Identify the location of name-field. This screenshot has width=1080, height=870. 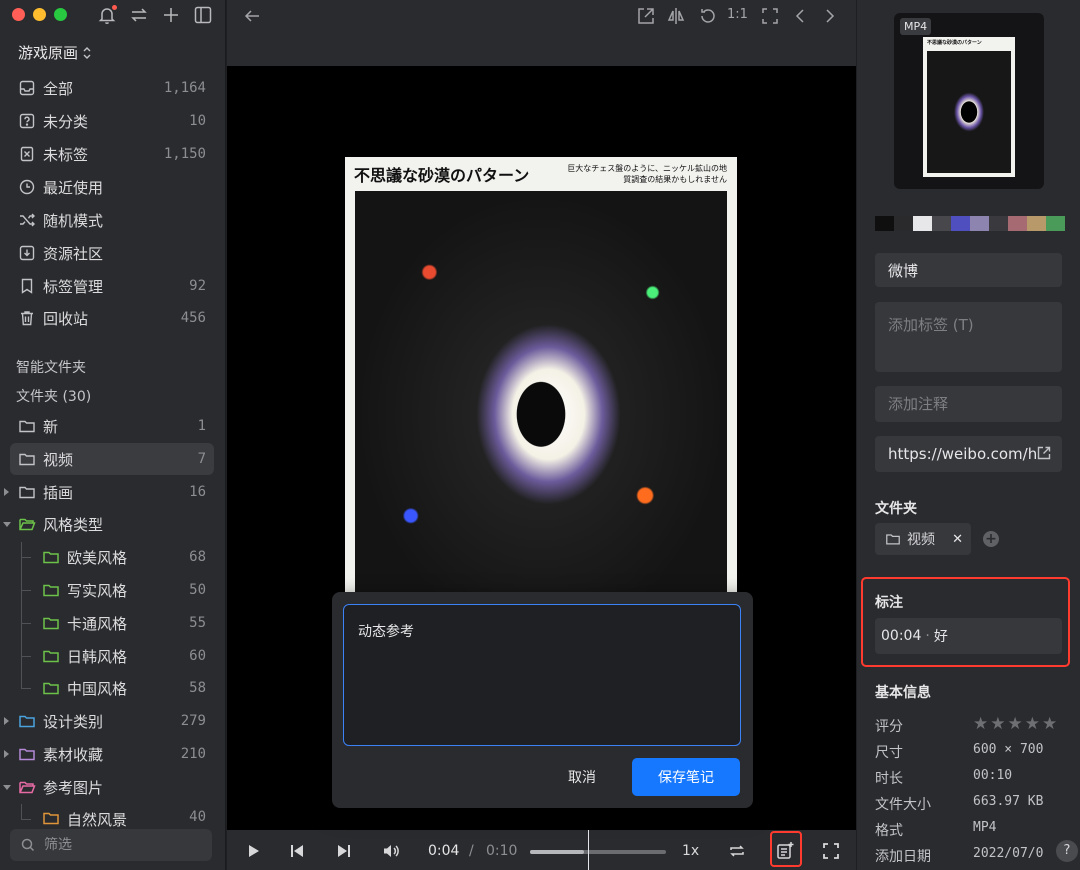
(968, 270).